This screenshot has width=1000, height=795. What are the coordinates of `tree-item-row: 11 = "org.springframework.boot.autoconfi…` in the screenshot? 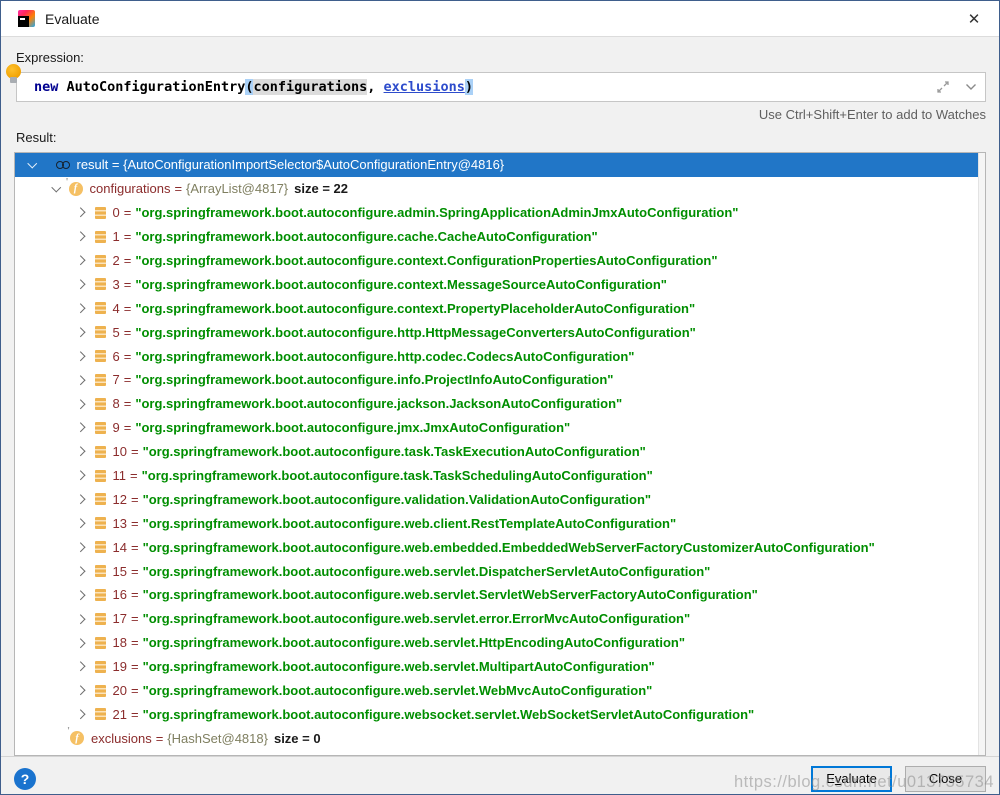 It's located at (496, 476).